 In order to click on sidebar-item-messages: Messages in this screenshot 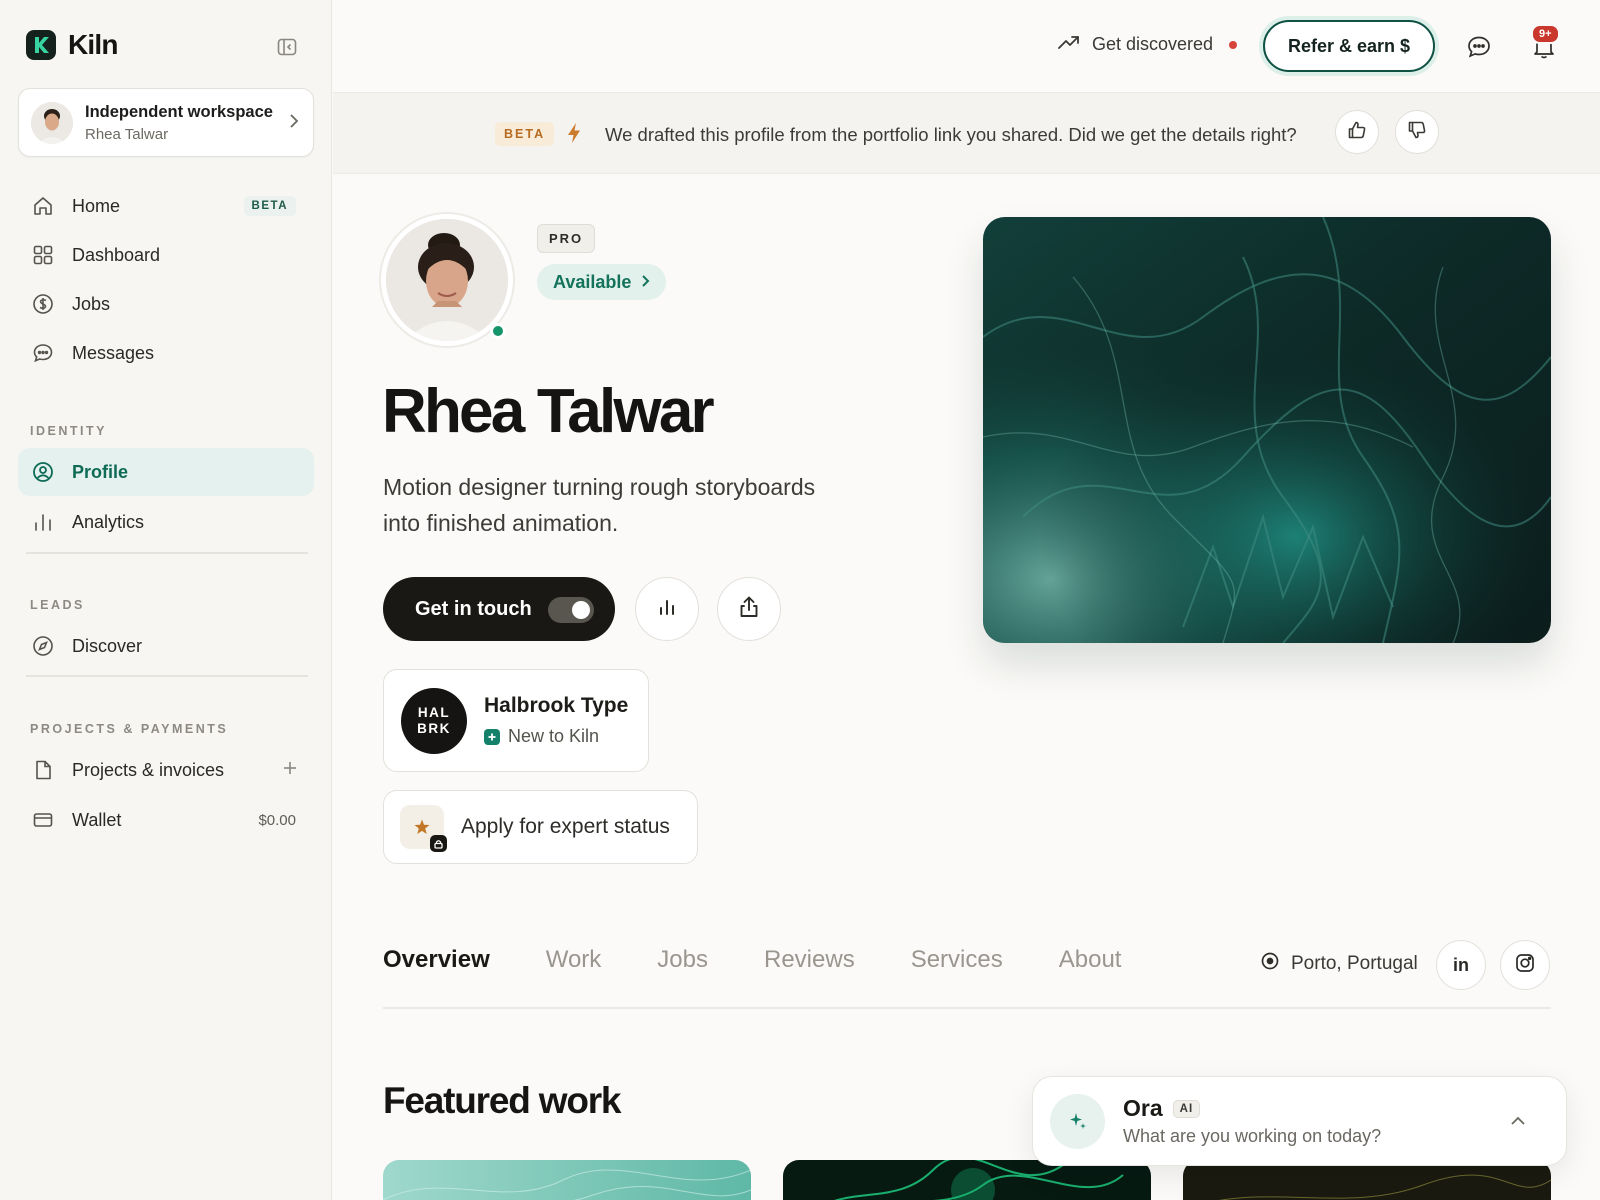, I will do `click(166, 353)`.